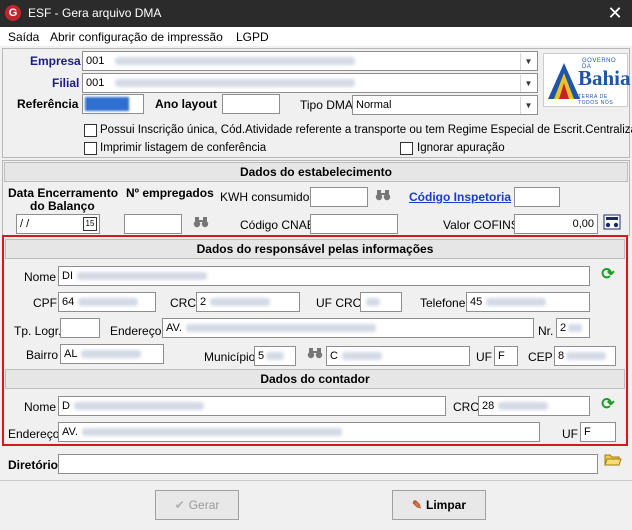 Image resolution: width=632 pixels, height=530 pixels. I want to click on gerar-button: ✔ Gerar, so click(197, 505).